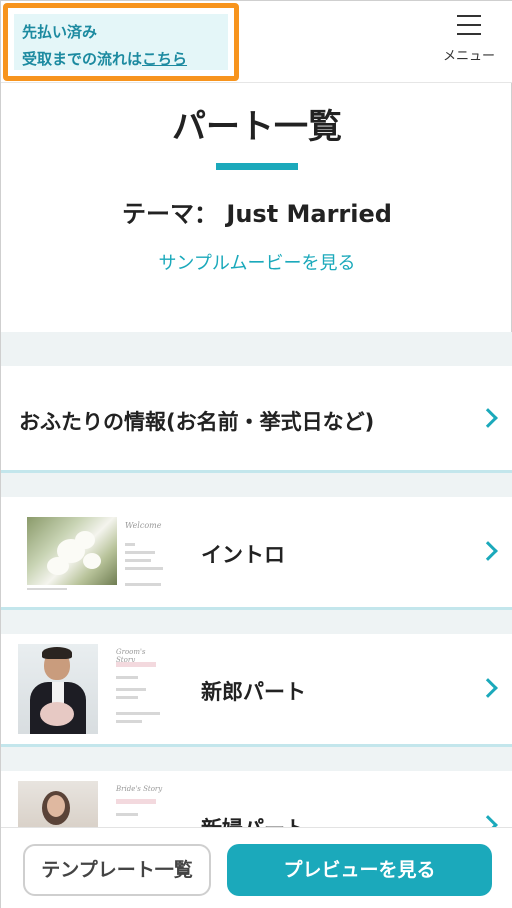  What do you see at coordinates (359, 870) in the screenshot?
I see `preview-button: プレビューを見る` at bounding box center [359, 870].